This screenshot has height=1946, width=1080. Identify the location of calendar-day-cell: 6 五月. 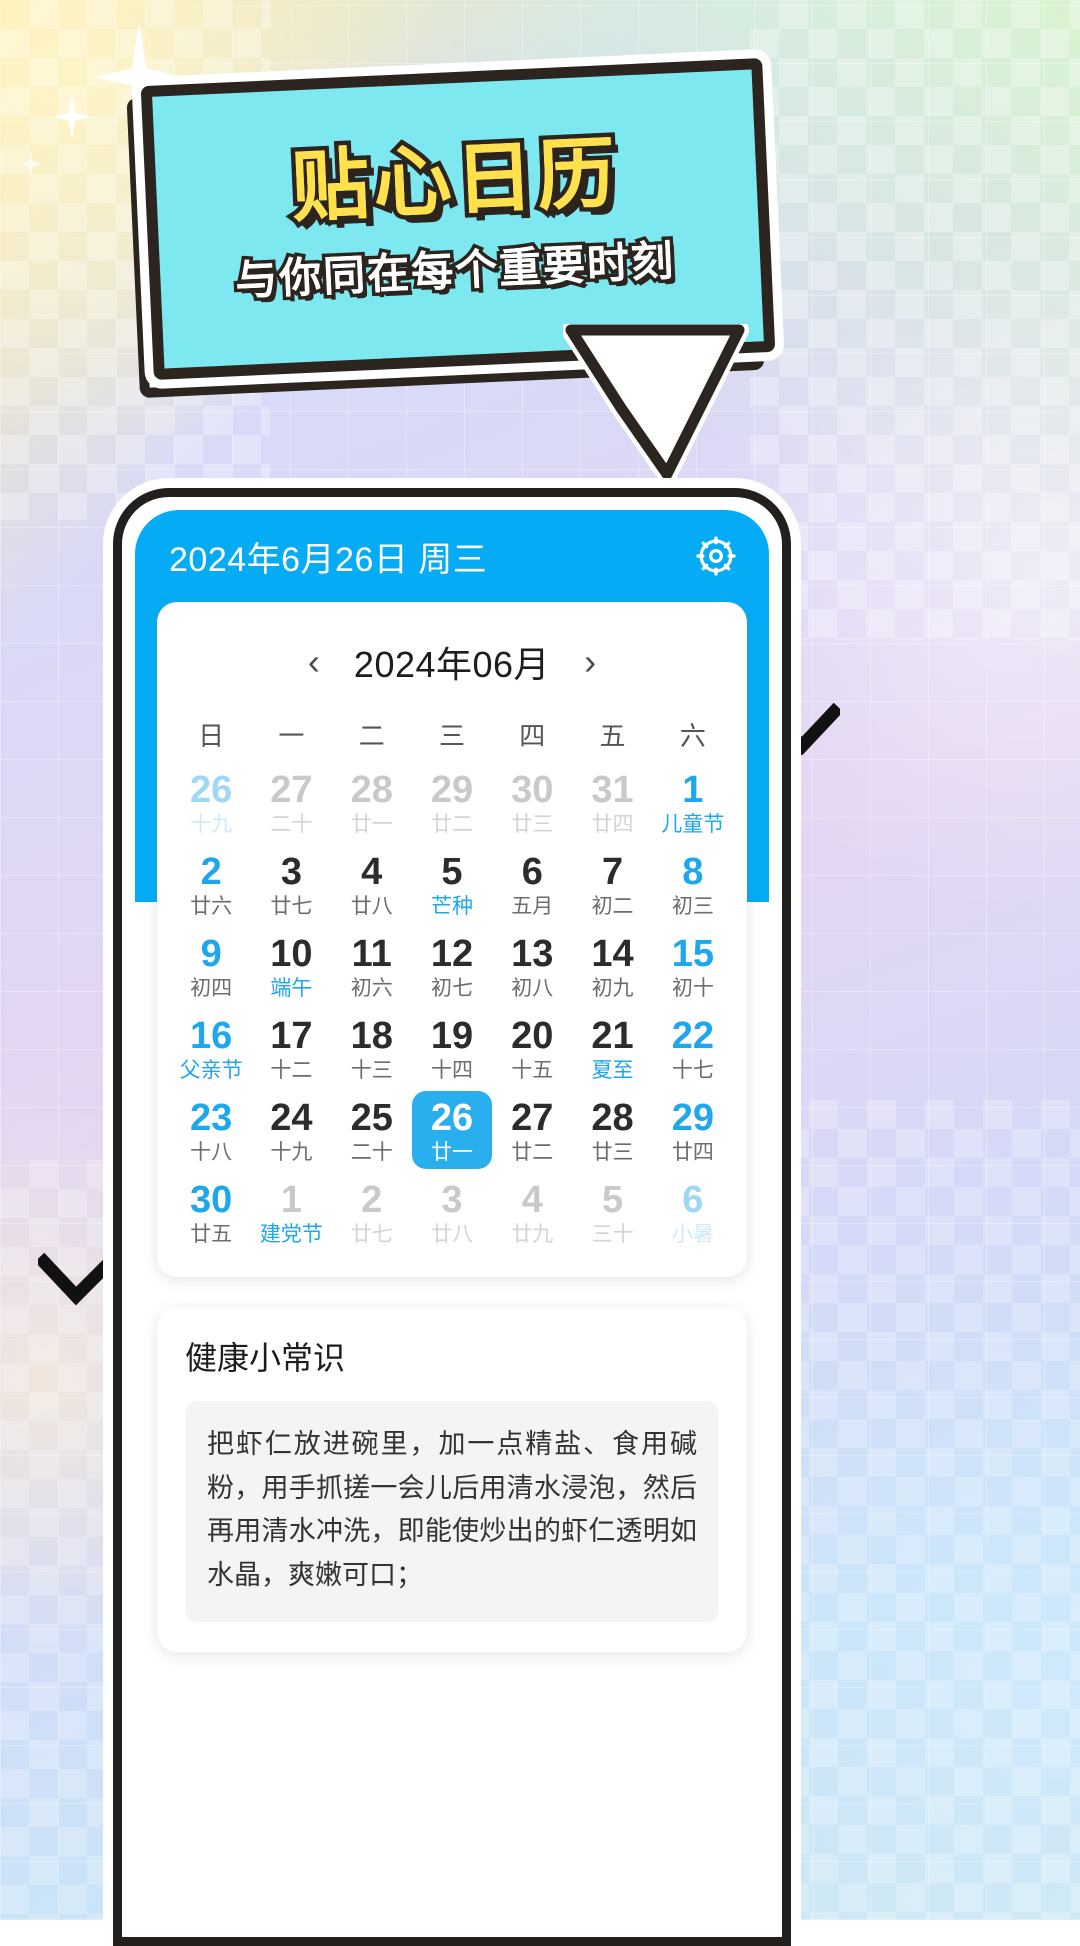
(532, 884).